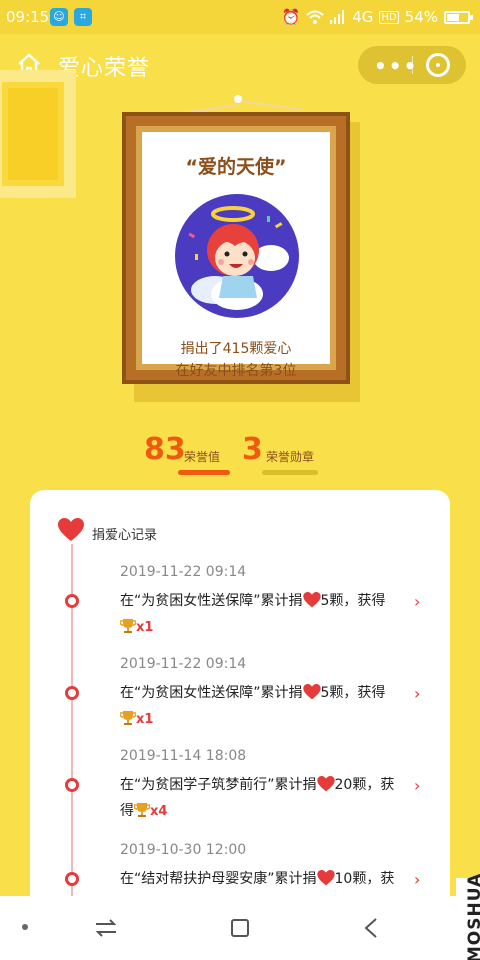 The width and height of the screenshot is (480, 960). Describe the element at coordinates (218, 879) in the screenshot. I see `record-project: 在“结对帮扶护母婴安康”累计捐` at that location.